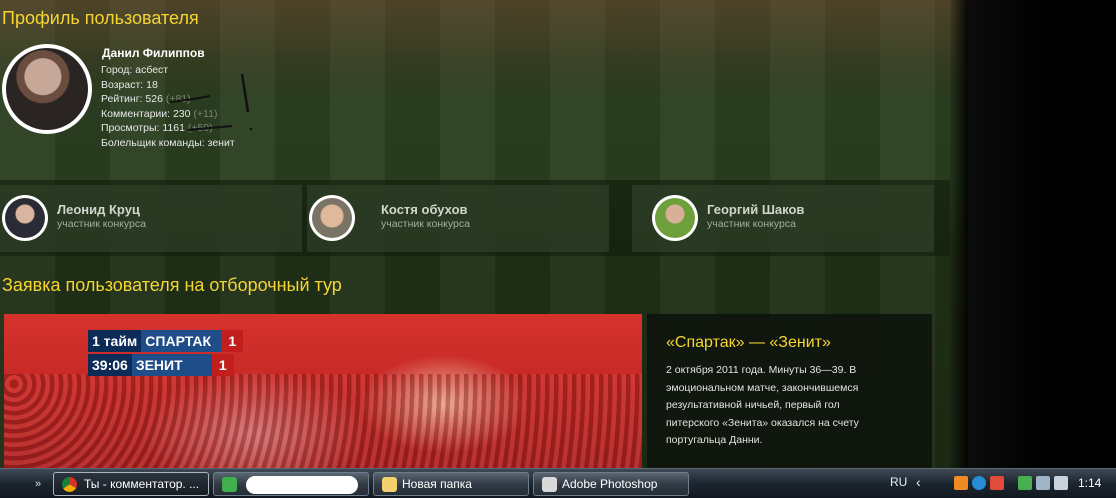 The image size is (1116, 498). I want to click on score-team1: СПАРТАК М, so click(181, 350).